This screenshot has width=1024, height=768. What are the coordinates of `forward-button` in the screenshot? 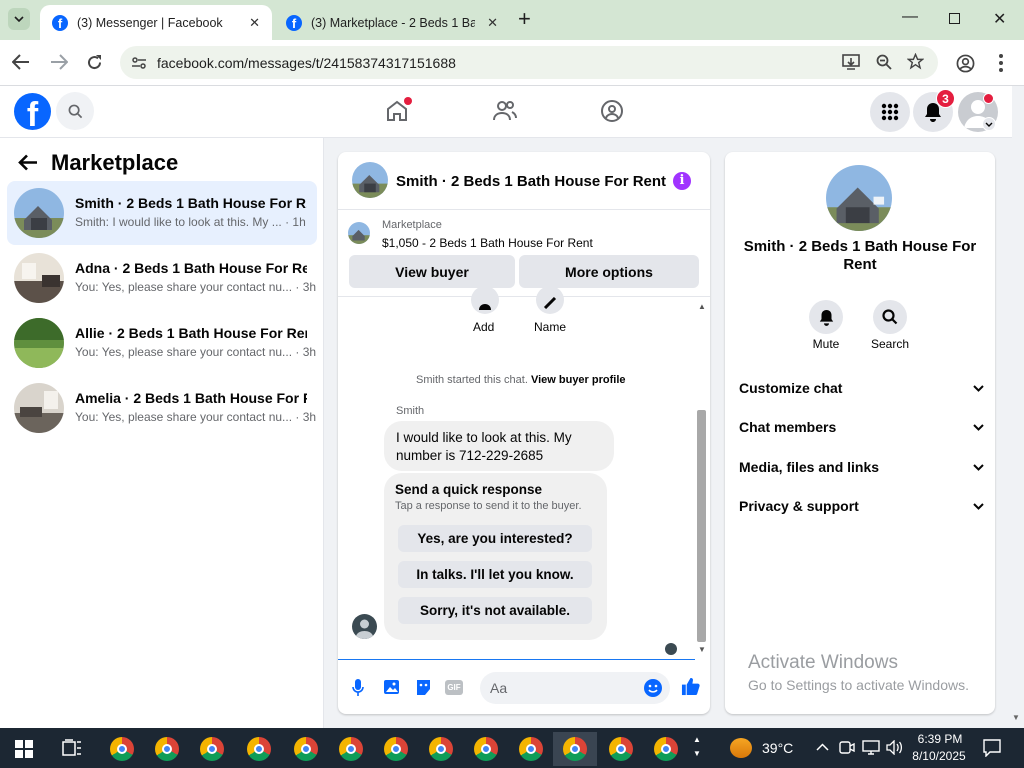 It's located at (59, 62).